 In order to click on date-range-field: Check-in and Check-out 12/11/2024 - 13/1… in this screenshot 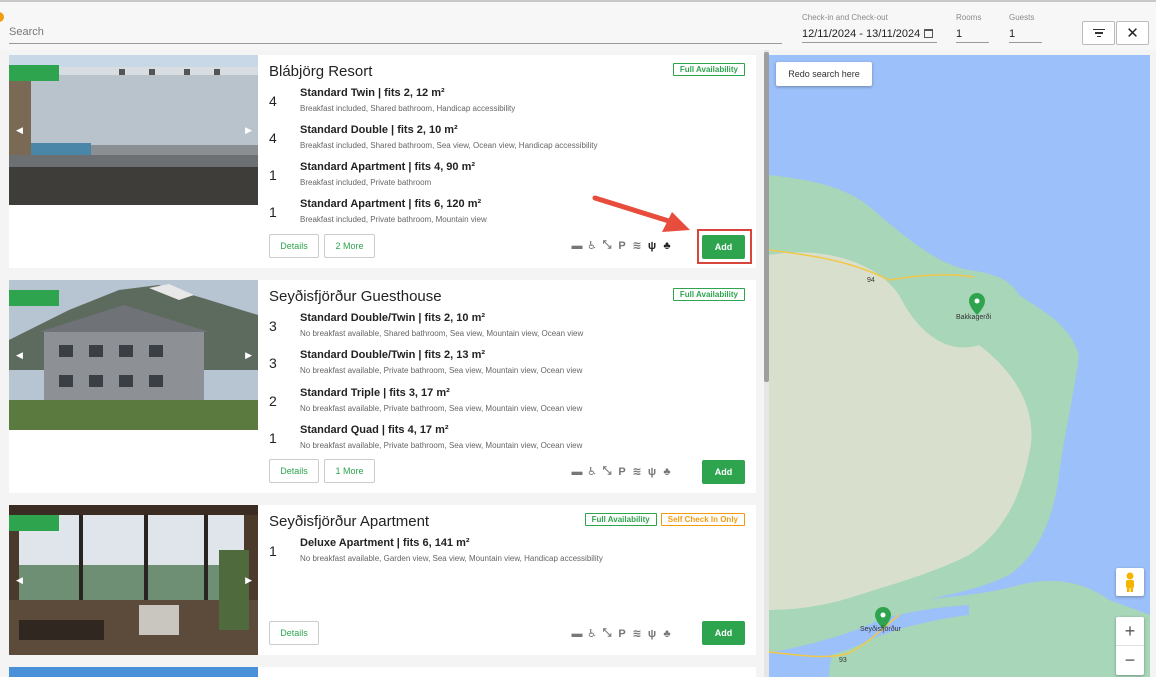, I will do `click(869, 28)`.